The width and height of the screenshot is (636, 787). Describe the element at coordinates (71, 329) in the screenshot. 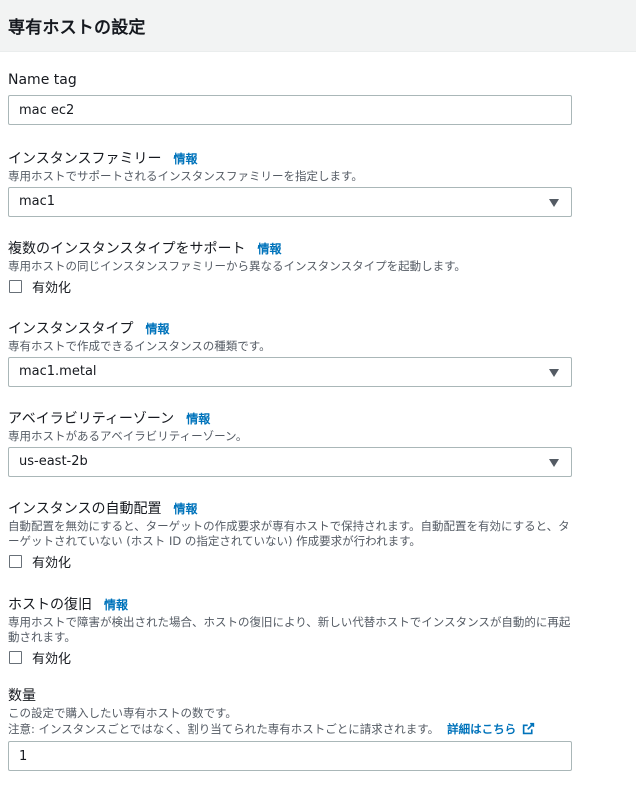

I see `instance-type-label: インスタンスタイプ` at that location.